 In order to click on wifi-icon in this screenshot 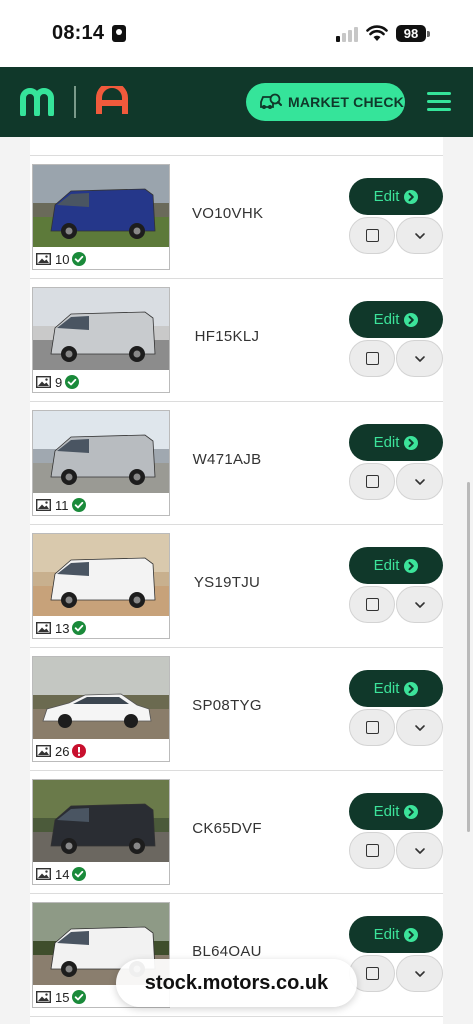, I will do `click(377, 33)`.